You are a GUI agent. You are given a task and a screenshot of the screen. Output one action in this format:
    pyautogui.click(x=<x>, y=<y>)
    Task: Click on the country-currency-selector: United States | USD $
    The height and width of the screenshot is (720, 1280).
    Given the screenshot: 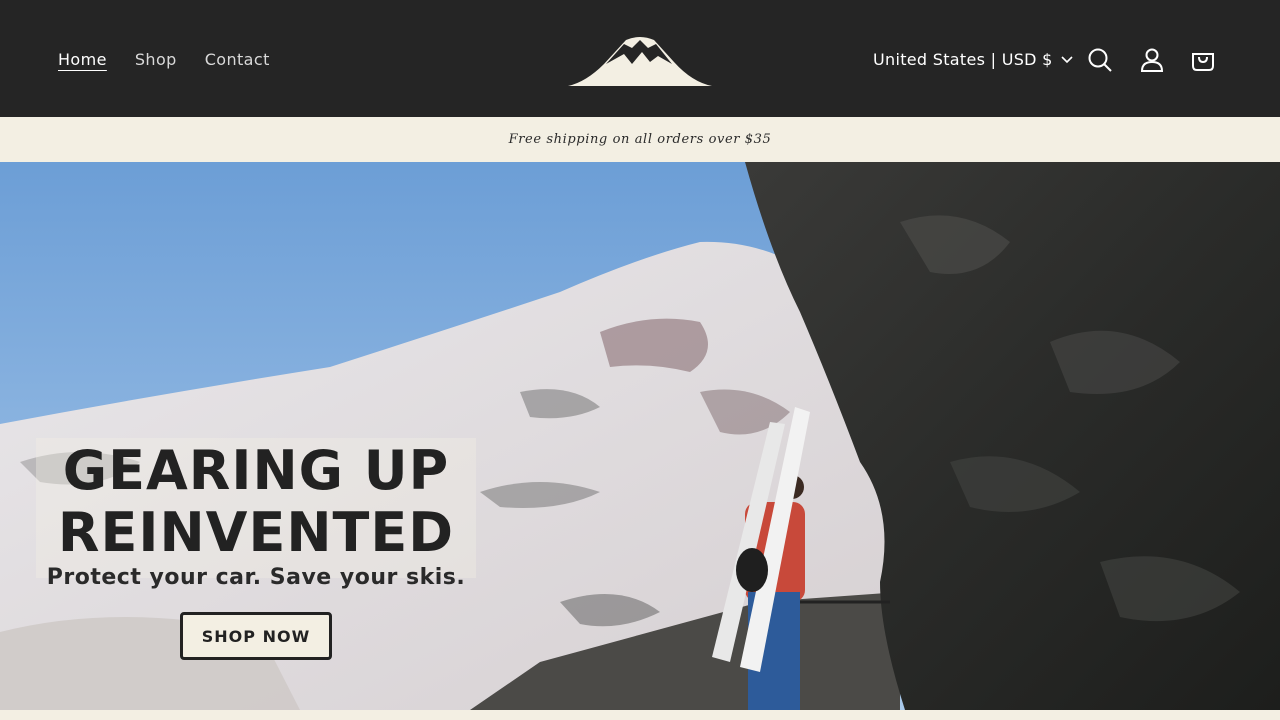 What is the action you would take?
    pyautogui.click(x=973, y=59)
    